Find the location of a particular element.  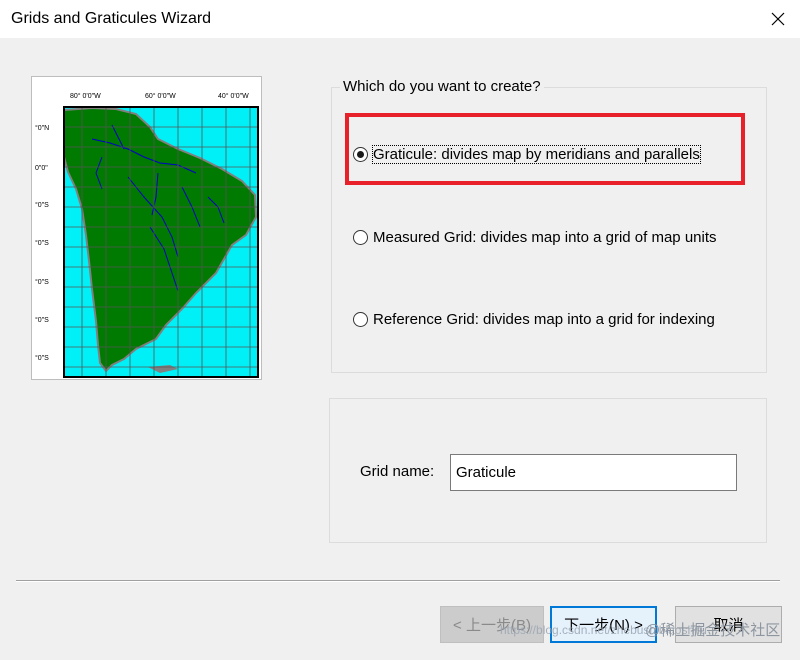

top-tick: 60° 0'0"W is located at coordinates (160, 96).